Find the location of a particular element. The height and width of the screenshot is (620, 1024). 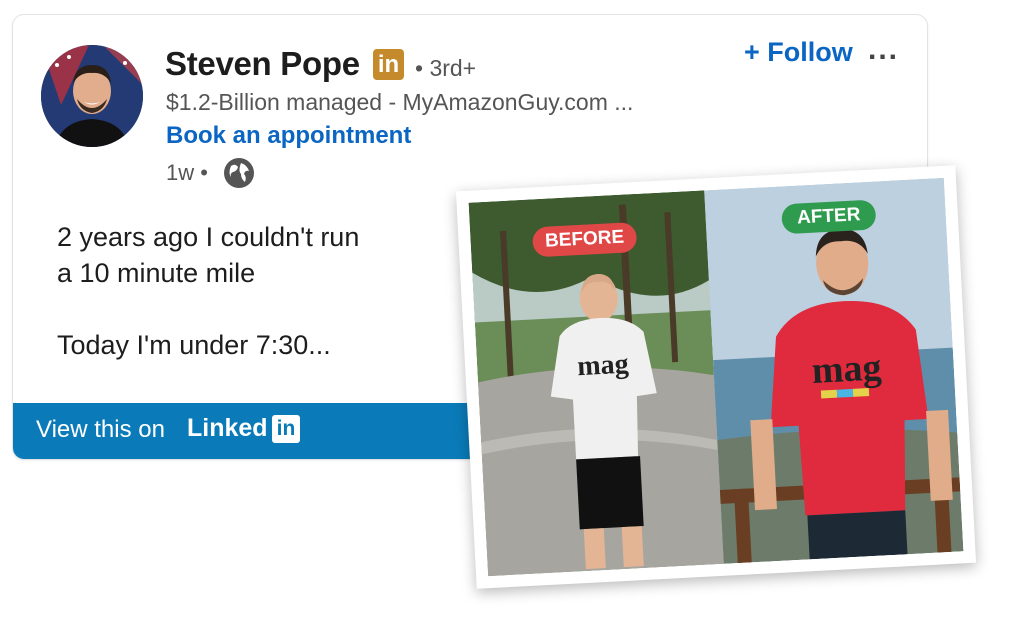

author-name: Steven Pope is located at coordinates (262, 64).